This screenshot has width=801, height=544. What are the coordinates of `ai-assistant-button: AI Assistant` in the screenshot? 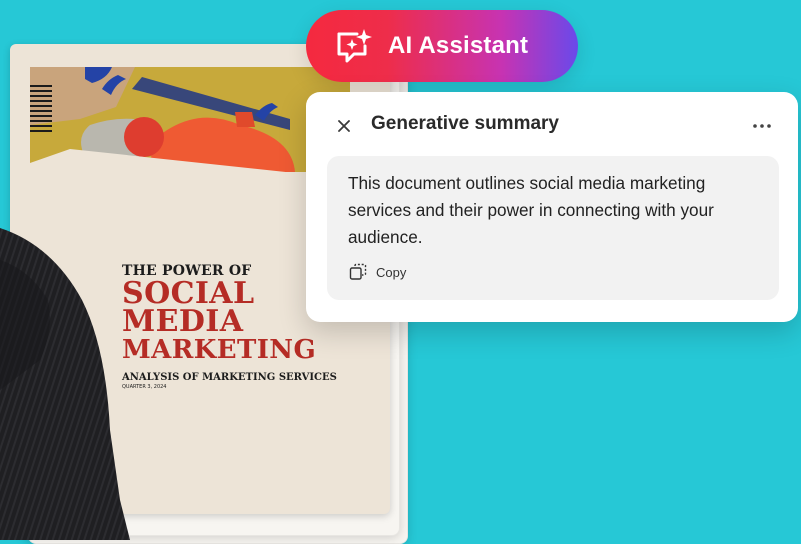 It's located at (442, 46).